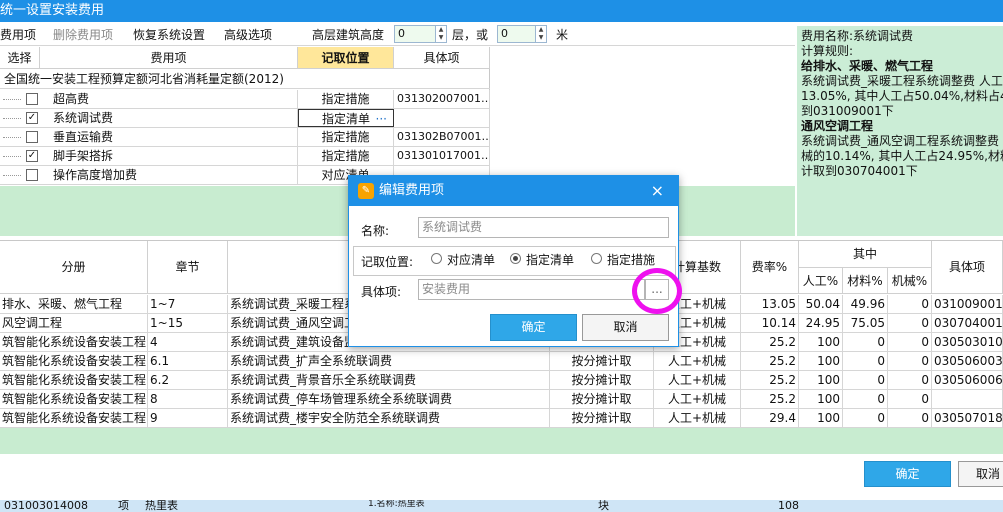 The width and height of the screenshot is (1003, 512). What do you see at coordinates (821, 323) in the screenshot?
I see `cell-labor: 24.95` at bounding box center [821, 323].